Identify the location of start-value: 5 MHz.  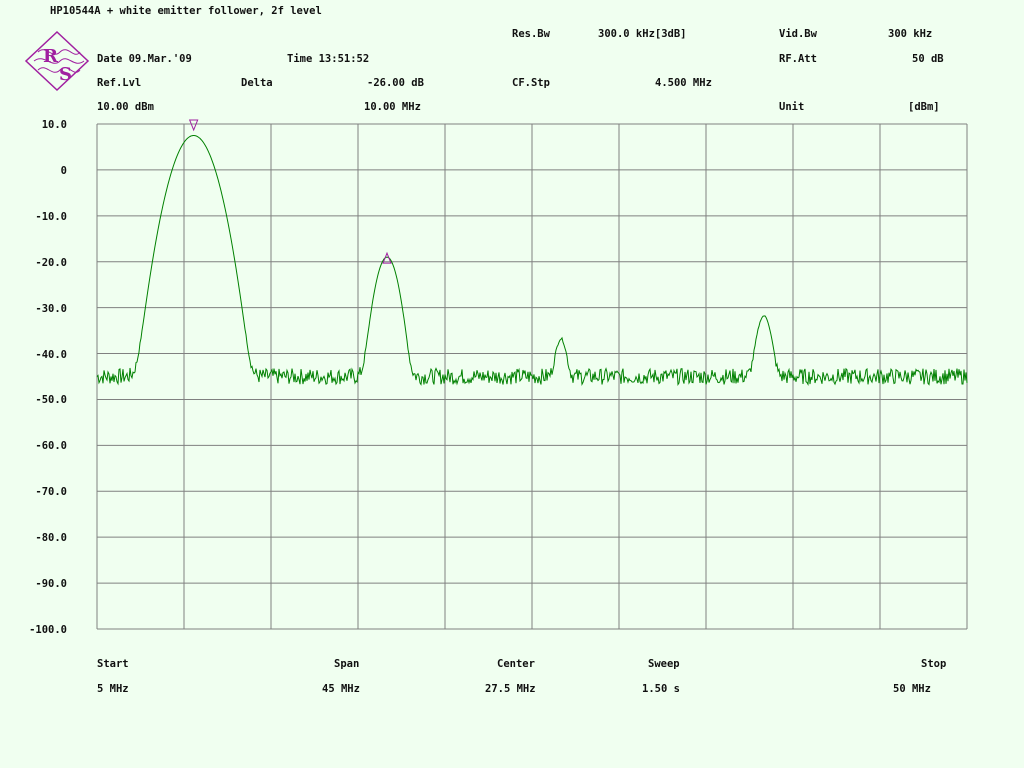
(113, 689).